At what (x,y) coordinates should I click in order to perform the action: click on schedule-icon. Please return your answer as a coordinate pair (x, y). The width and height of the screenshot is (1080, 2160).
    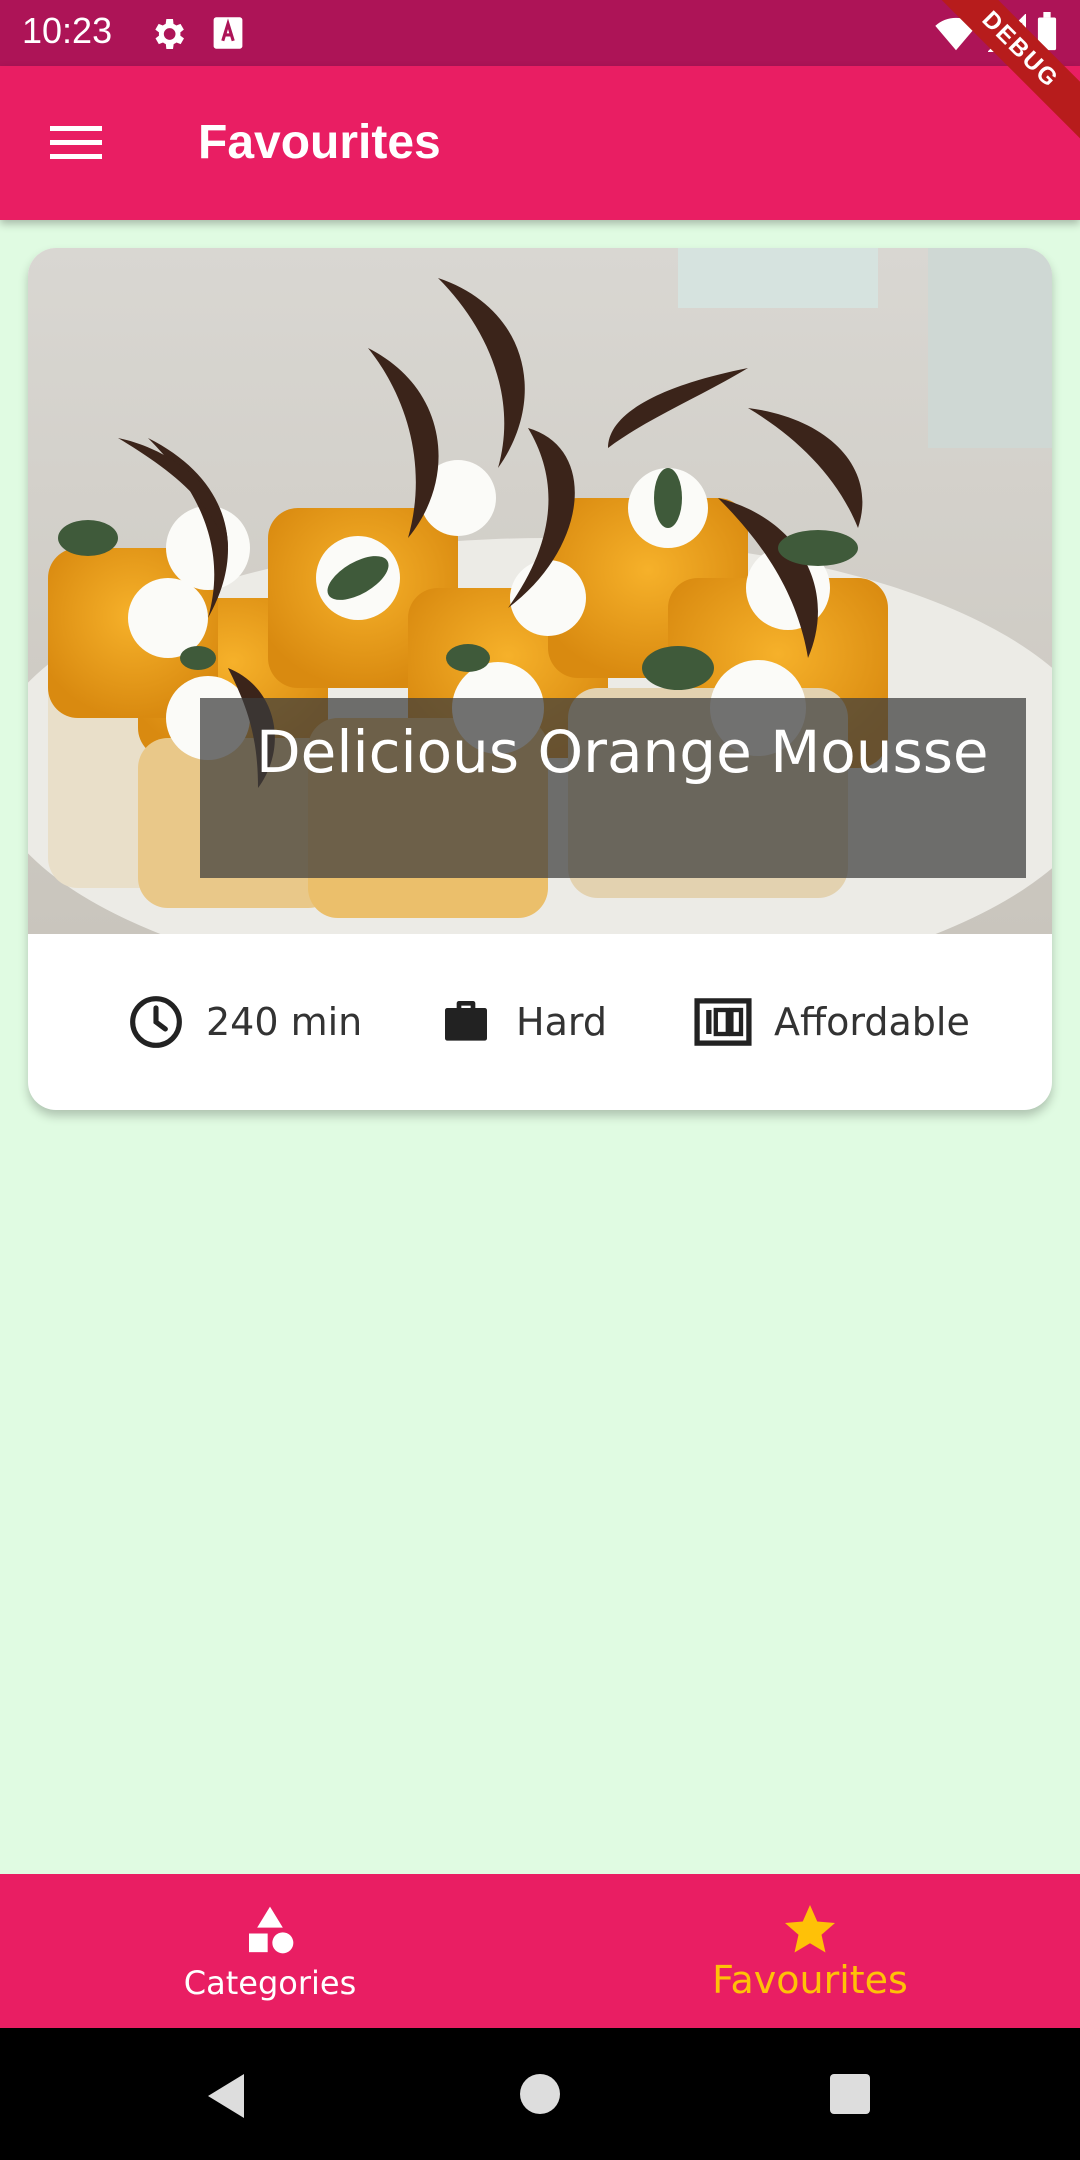
    Looking at the image, I should click on (156, 1022).